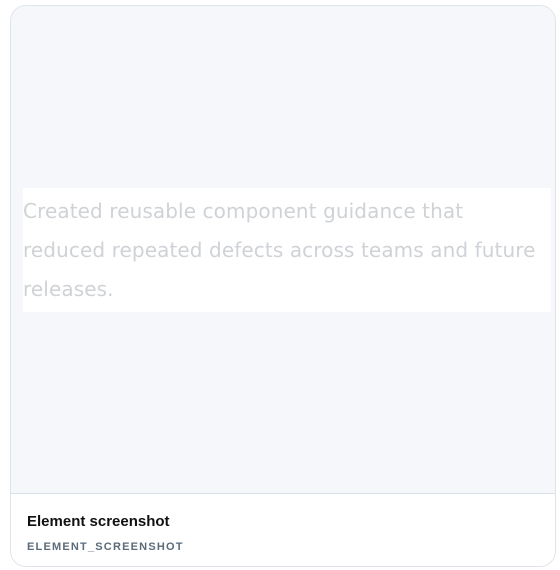  I want to click on card-title: Element screenshot, so click(98, 521).